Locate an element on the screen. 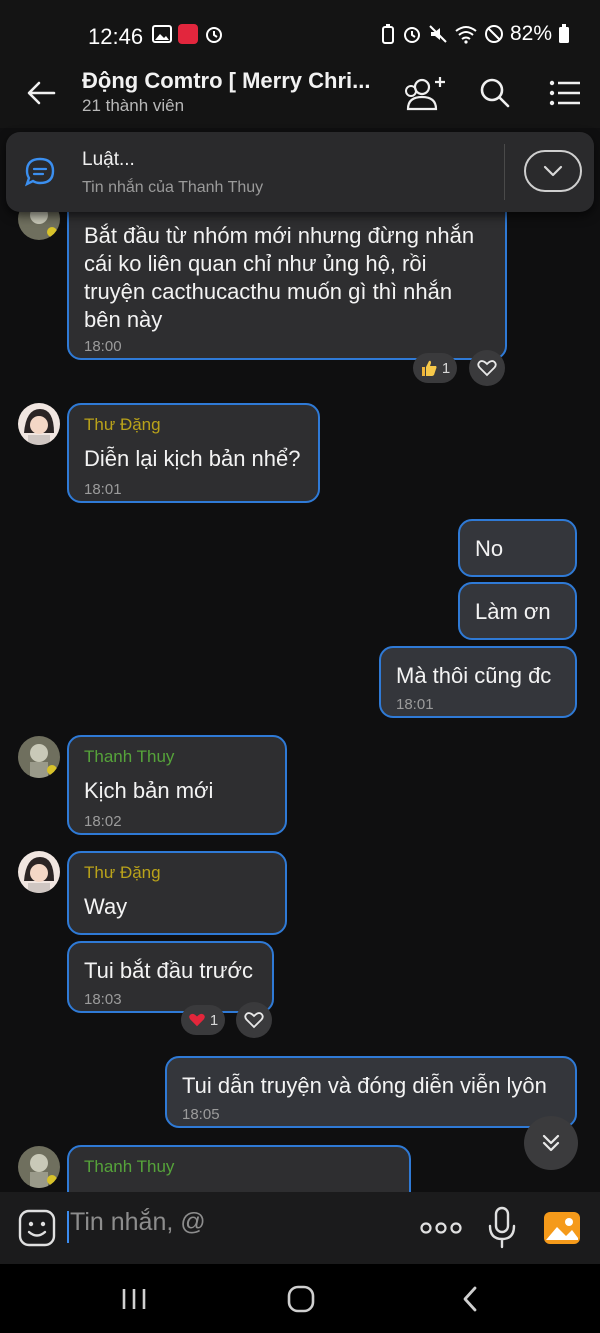 The width and height of the screenshot is (600, 1333). message-bubble: Thanh Thuy is located at coordinates (239, 1168).